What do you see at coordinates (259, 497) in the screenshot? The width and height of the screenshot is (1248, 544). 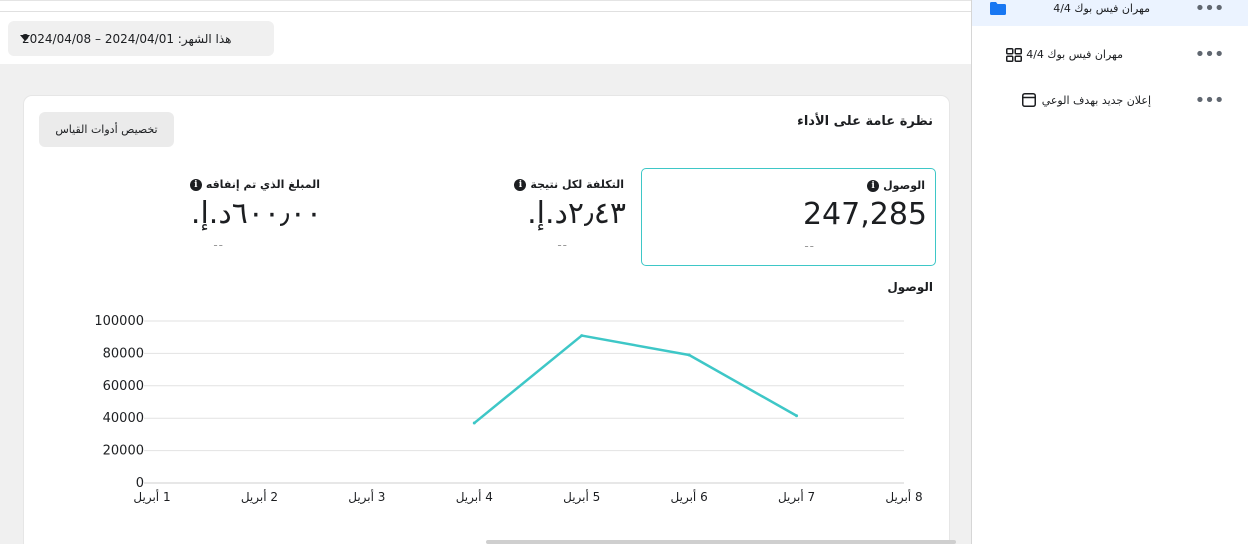 I see `x-tick-label: 2 أبريل` at bounding box center [259, 497].